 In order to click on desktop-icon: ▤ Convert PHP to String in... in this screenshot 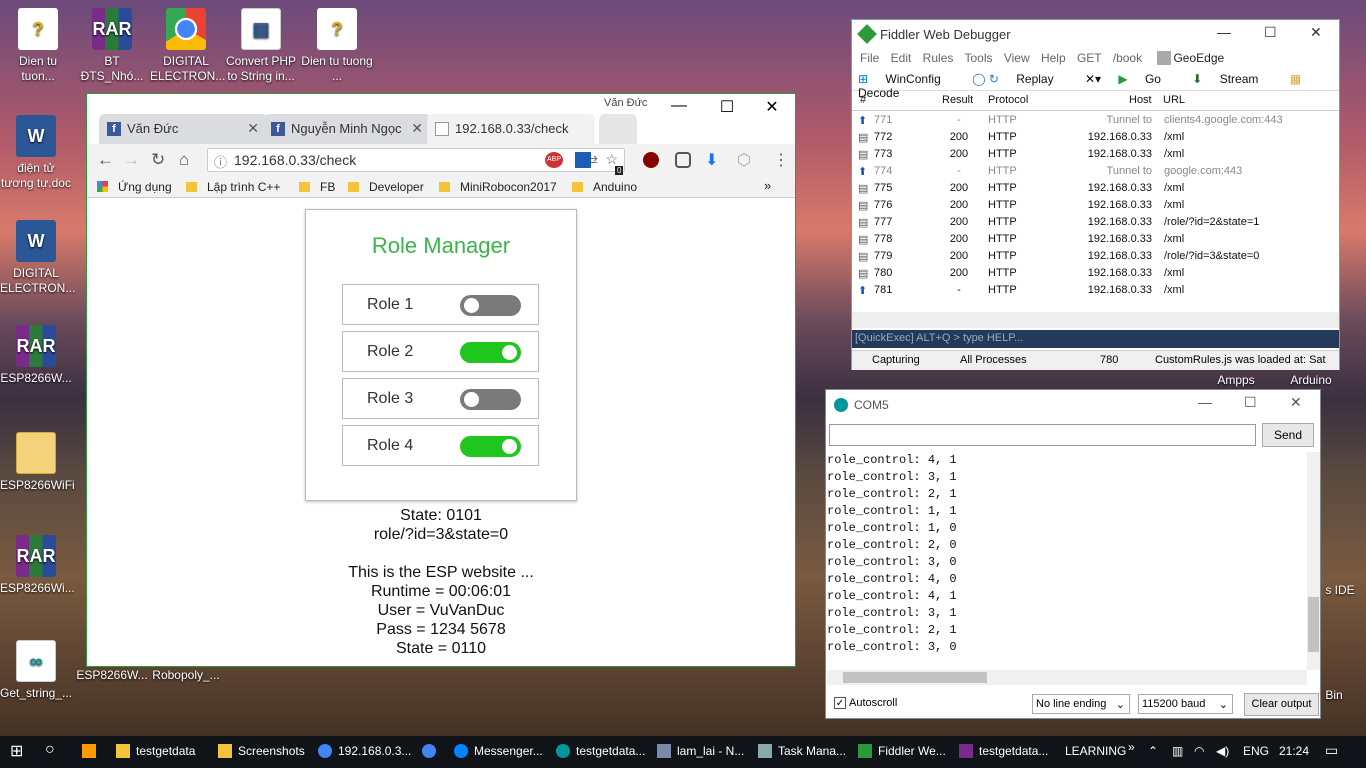, I will do `click(261, 46)`.